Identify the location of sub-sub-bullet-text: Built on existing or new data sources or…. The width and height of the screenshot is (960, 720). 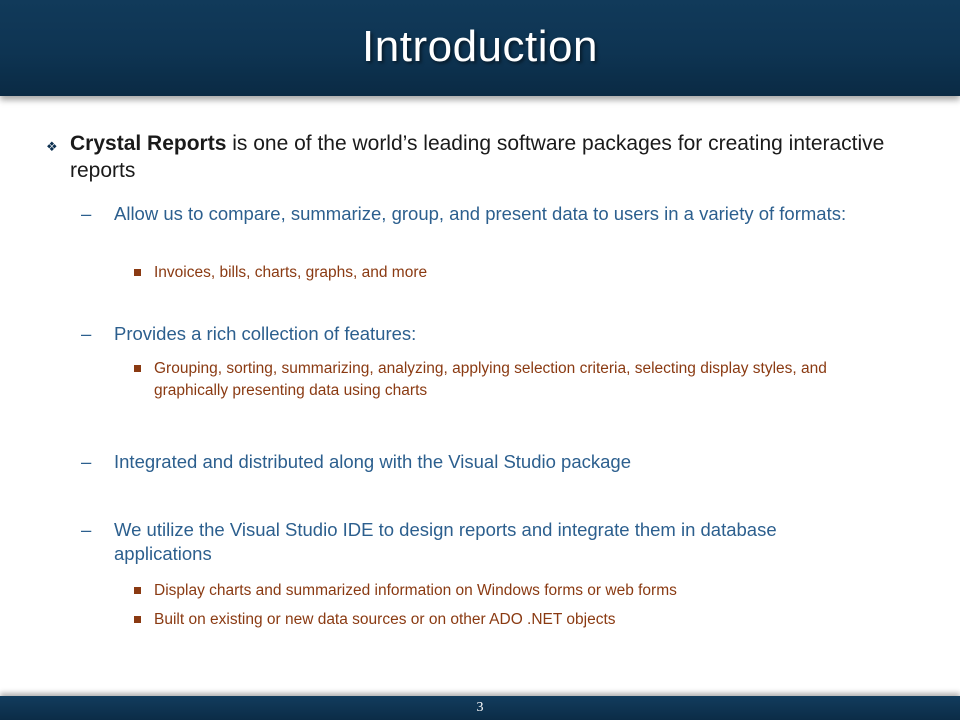
(385, 619).